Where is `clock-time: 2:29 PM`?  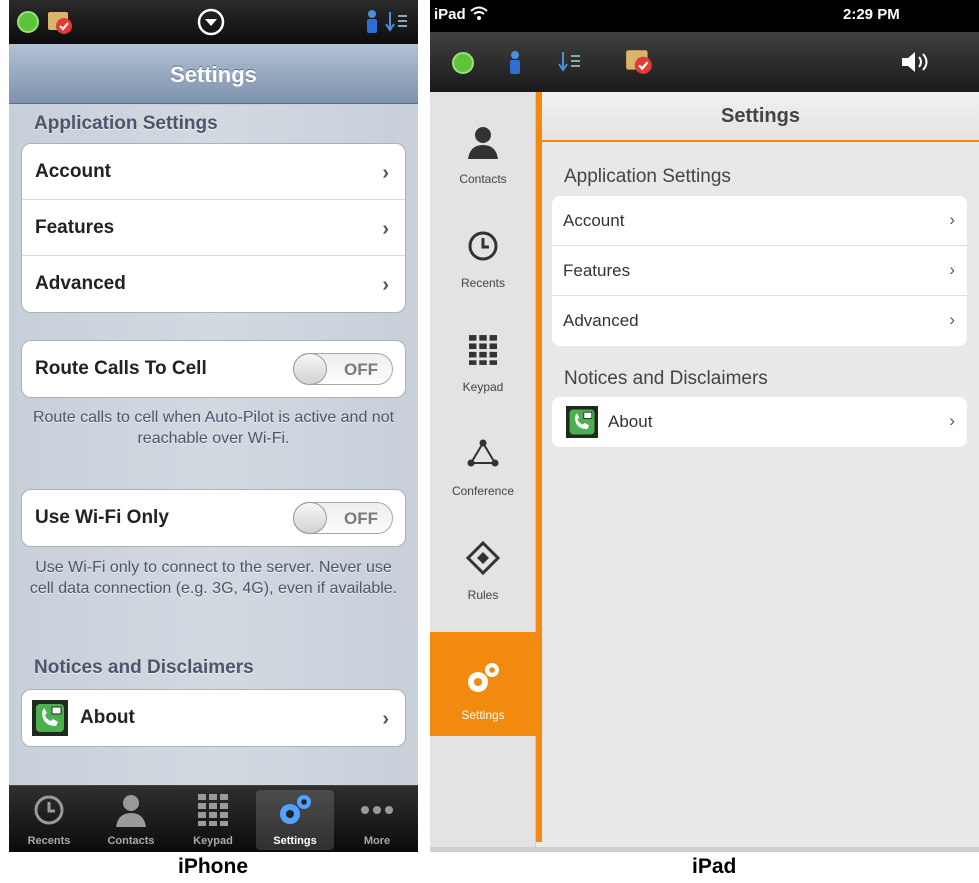 clock-time: 2:29 PM is located at coordinates (871, 14).